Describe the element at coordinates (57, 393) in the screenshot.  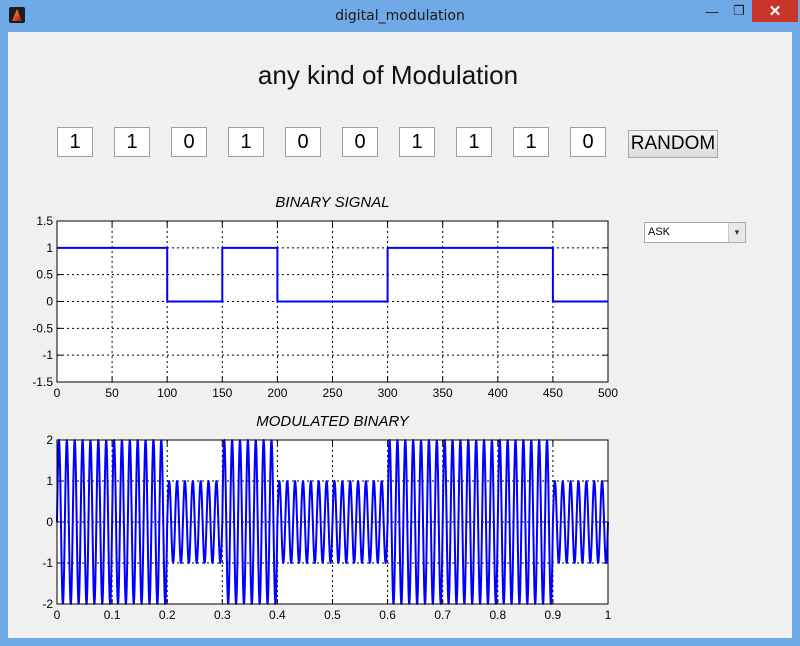
I see `binary-x-tick-label: 0` at that location.